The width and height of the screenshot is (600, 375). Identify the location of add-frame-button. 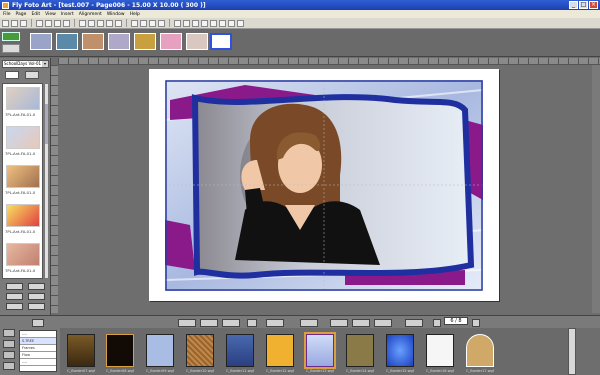
(14, 306).